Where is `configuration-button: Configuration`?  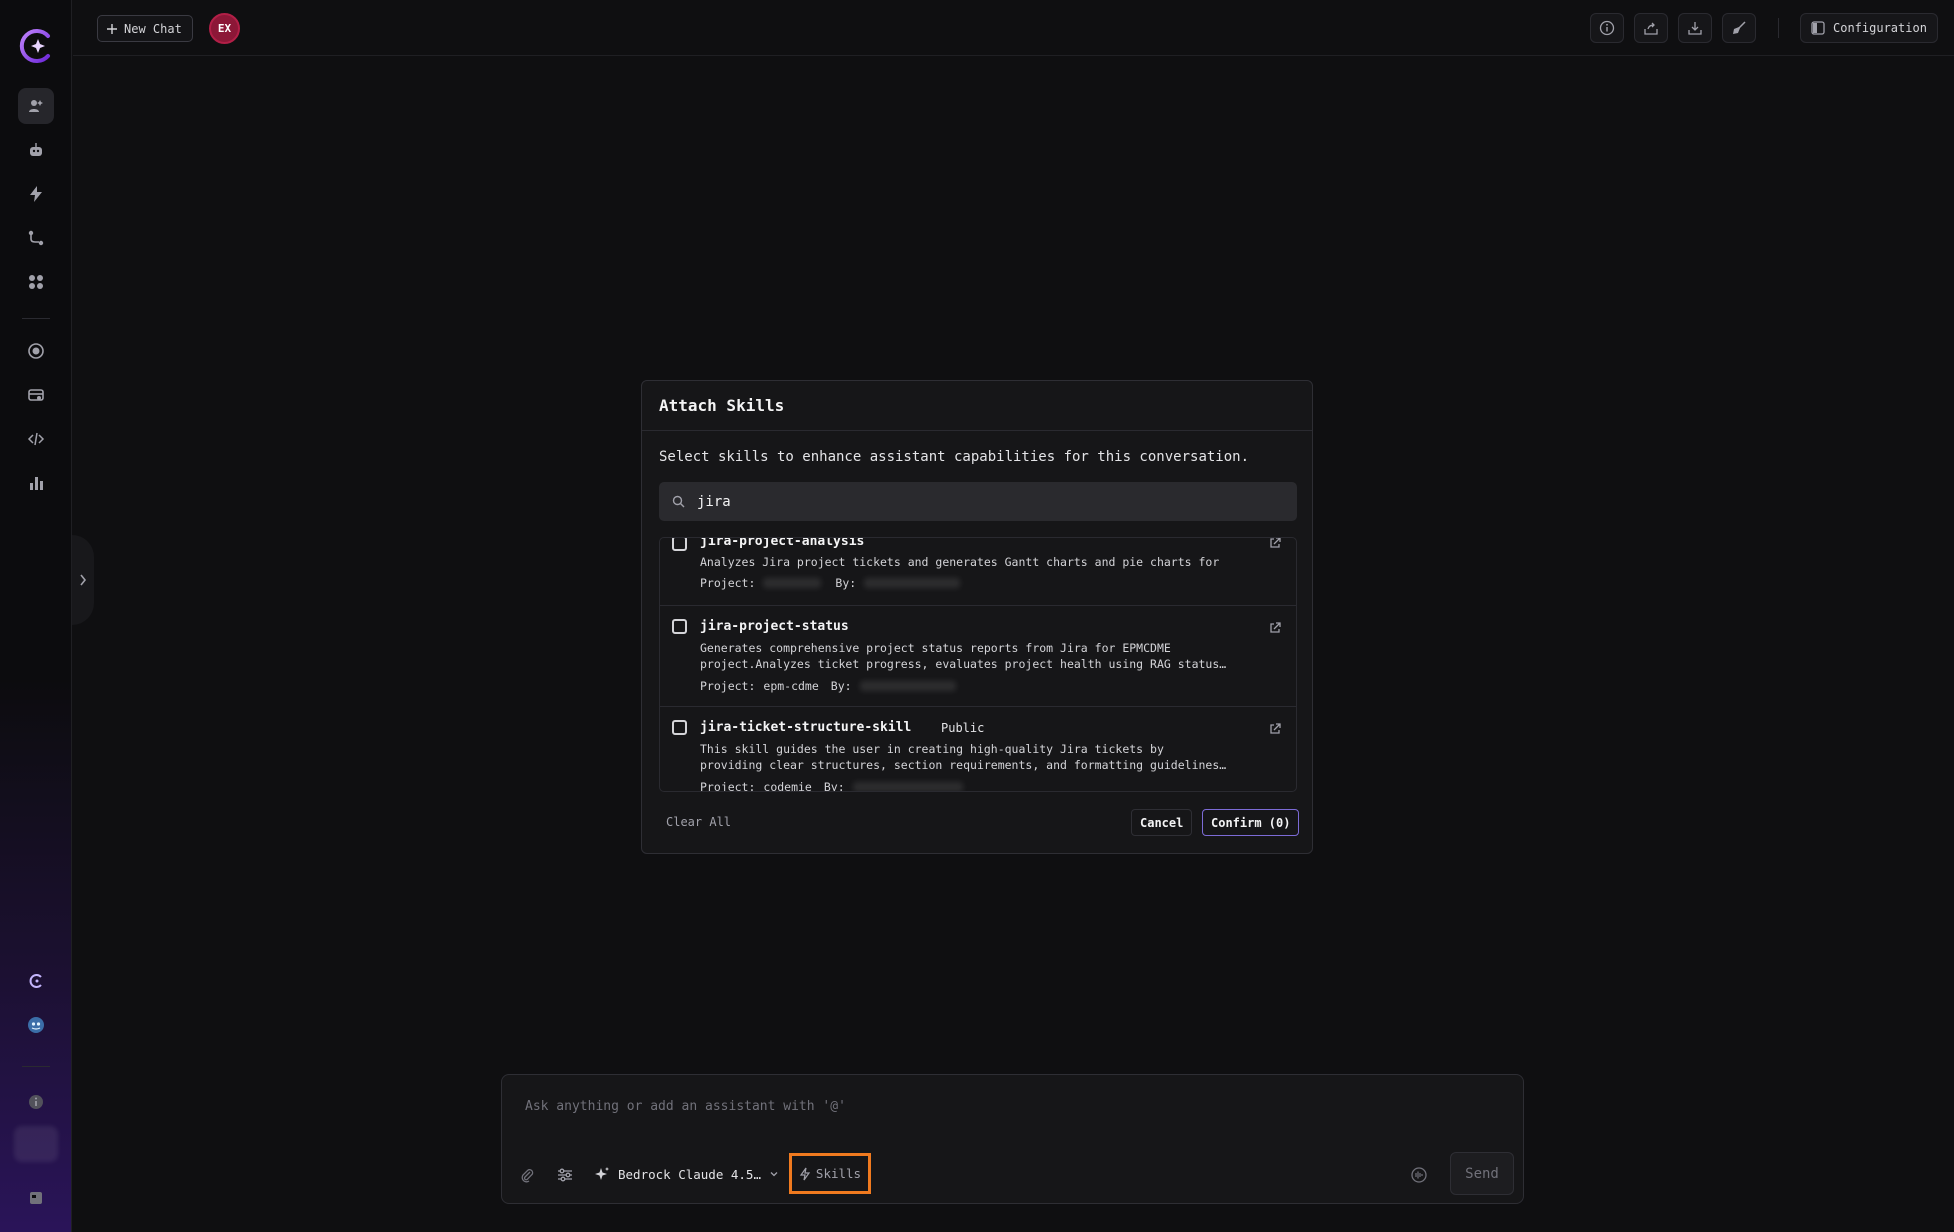
configuration-button: Configuration is located at coordinates (1869, 28).